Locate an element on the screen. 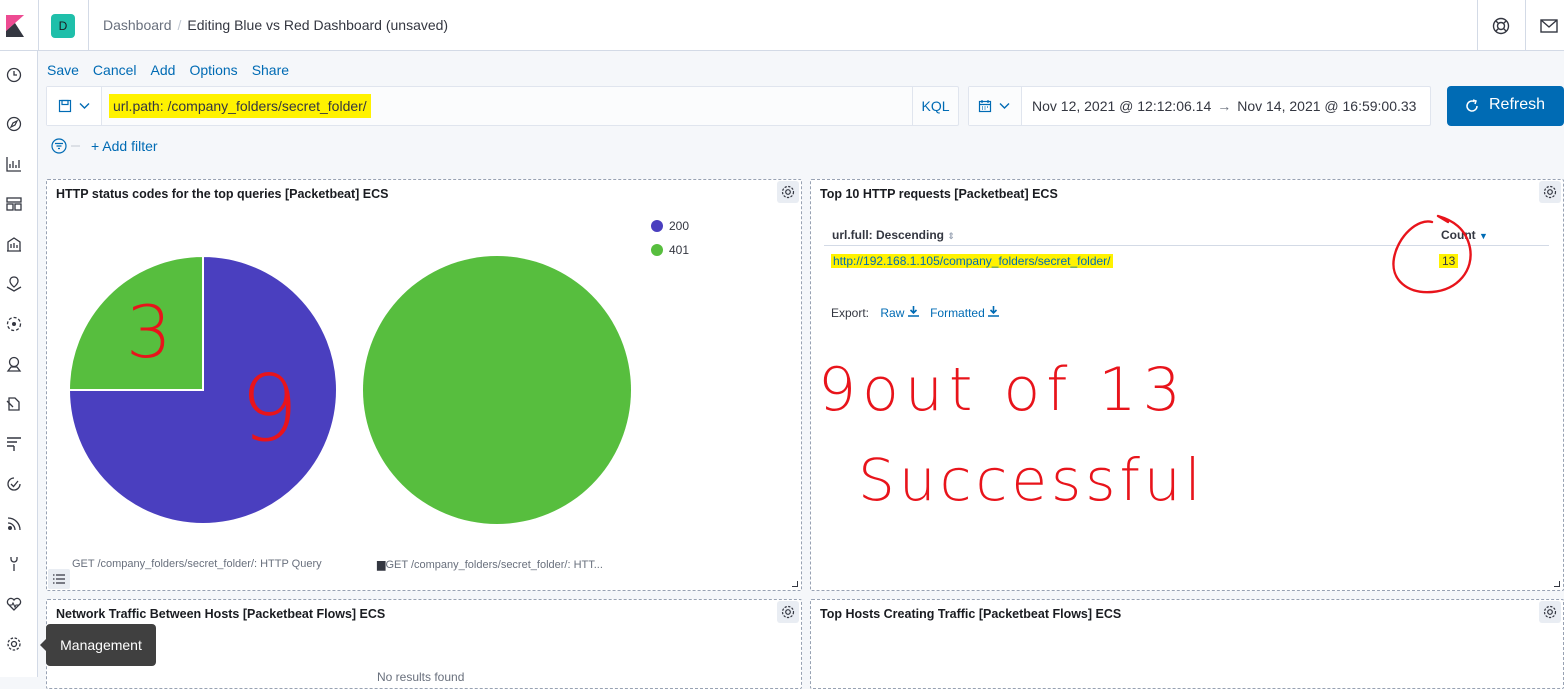 The height and width of the screenshot is (689, 1564). end-date: Nov 14, 2021 @ 16:59:00.33 is located at coordinates (1326, 106).